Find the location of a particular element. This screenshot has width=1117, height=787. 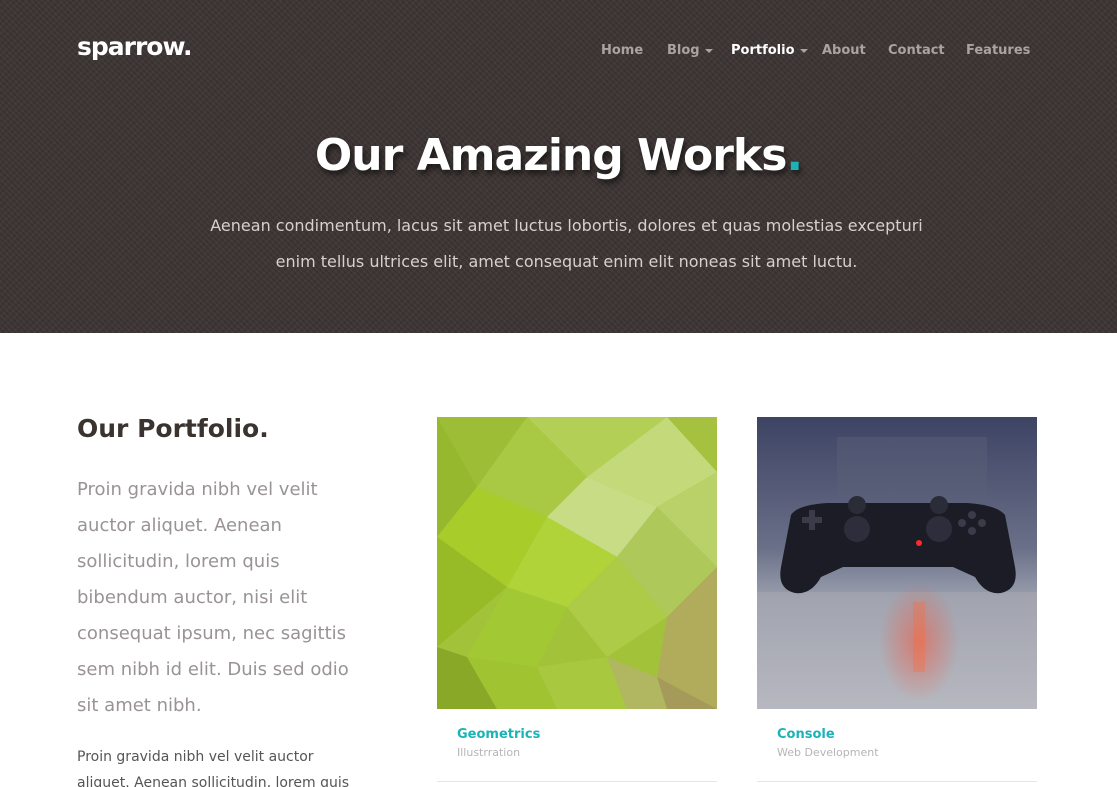

nav-label: Features is located at coordinates (998, 50).